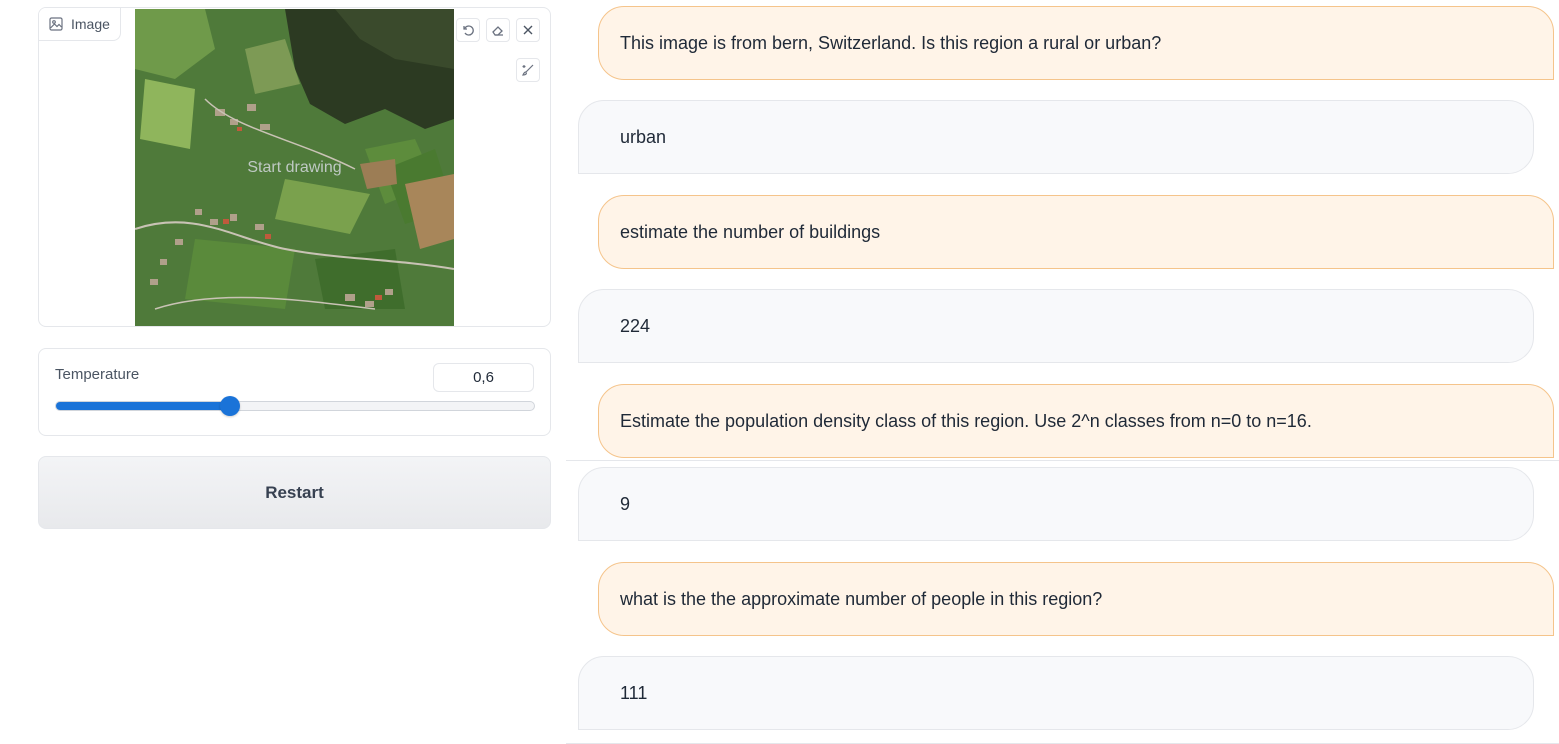  Describe the element at coordinates (143, 406) in the screenshot. I see `temperature-slider-fill` at that location.